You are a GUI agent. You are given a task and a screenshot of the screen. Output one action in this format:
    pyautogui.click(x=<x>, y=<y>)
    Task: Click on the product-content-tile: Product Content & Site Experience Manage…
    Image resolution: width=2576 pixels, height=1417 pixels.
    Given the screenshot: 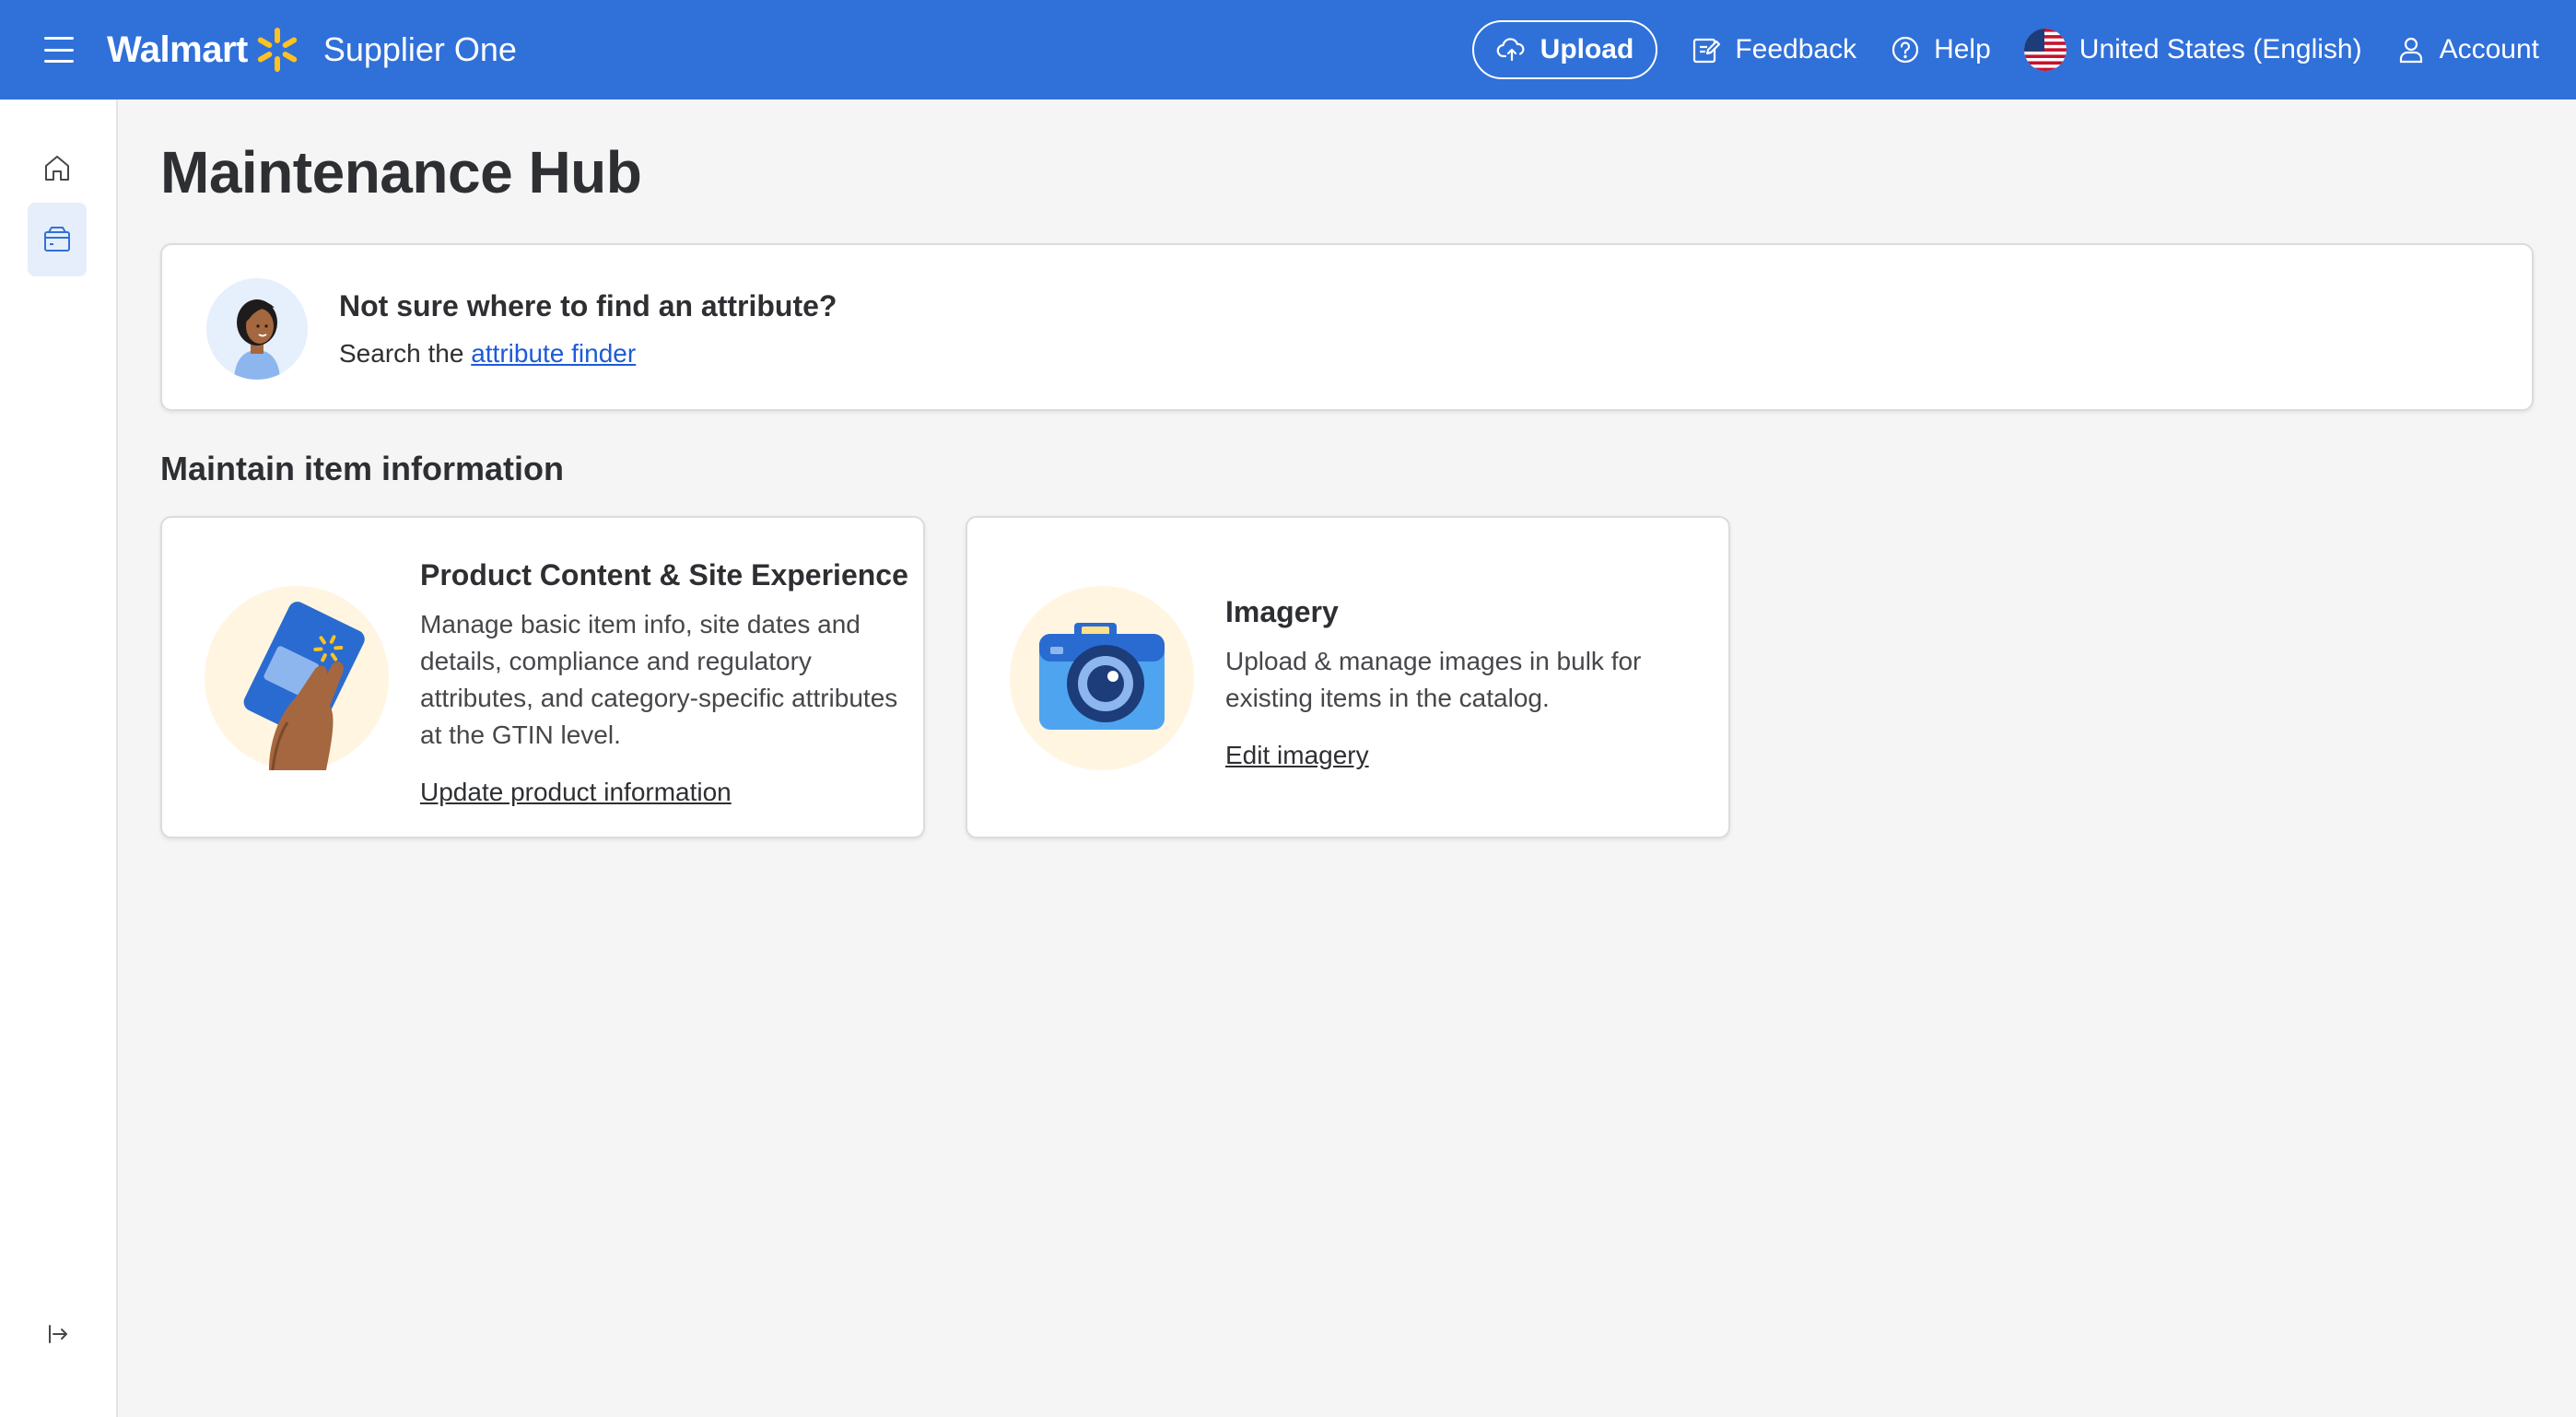 What is the action you would take?
    pyautogui.click(x=542, y=677)
    